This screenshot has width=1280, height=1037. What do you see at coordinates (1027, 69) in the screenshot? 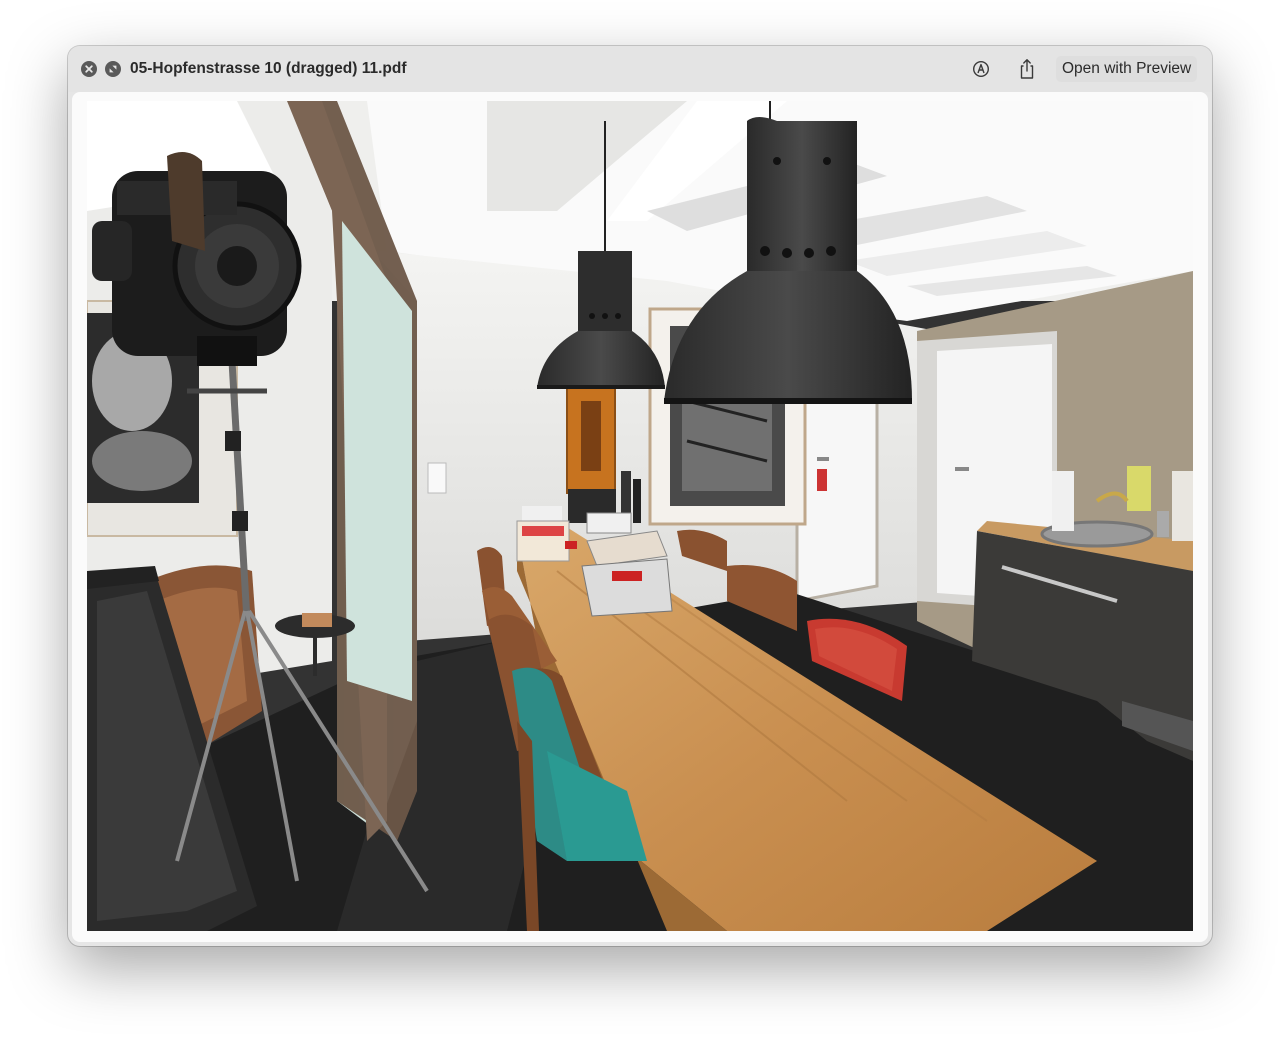
I see `share-icon` at bounding box center [1027, 69].